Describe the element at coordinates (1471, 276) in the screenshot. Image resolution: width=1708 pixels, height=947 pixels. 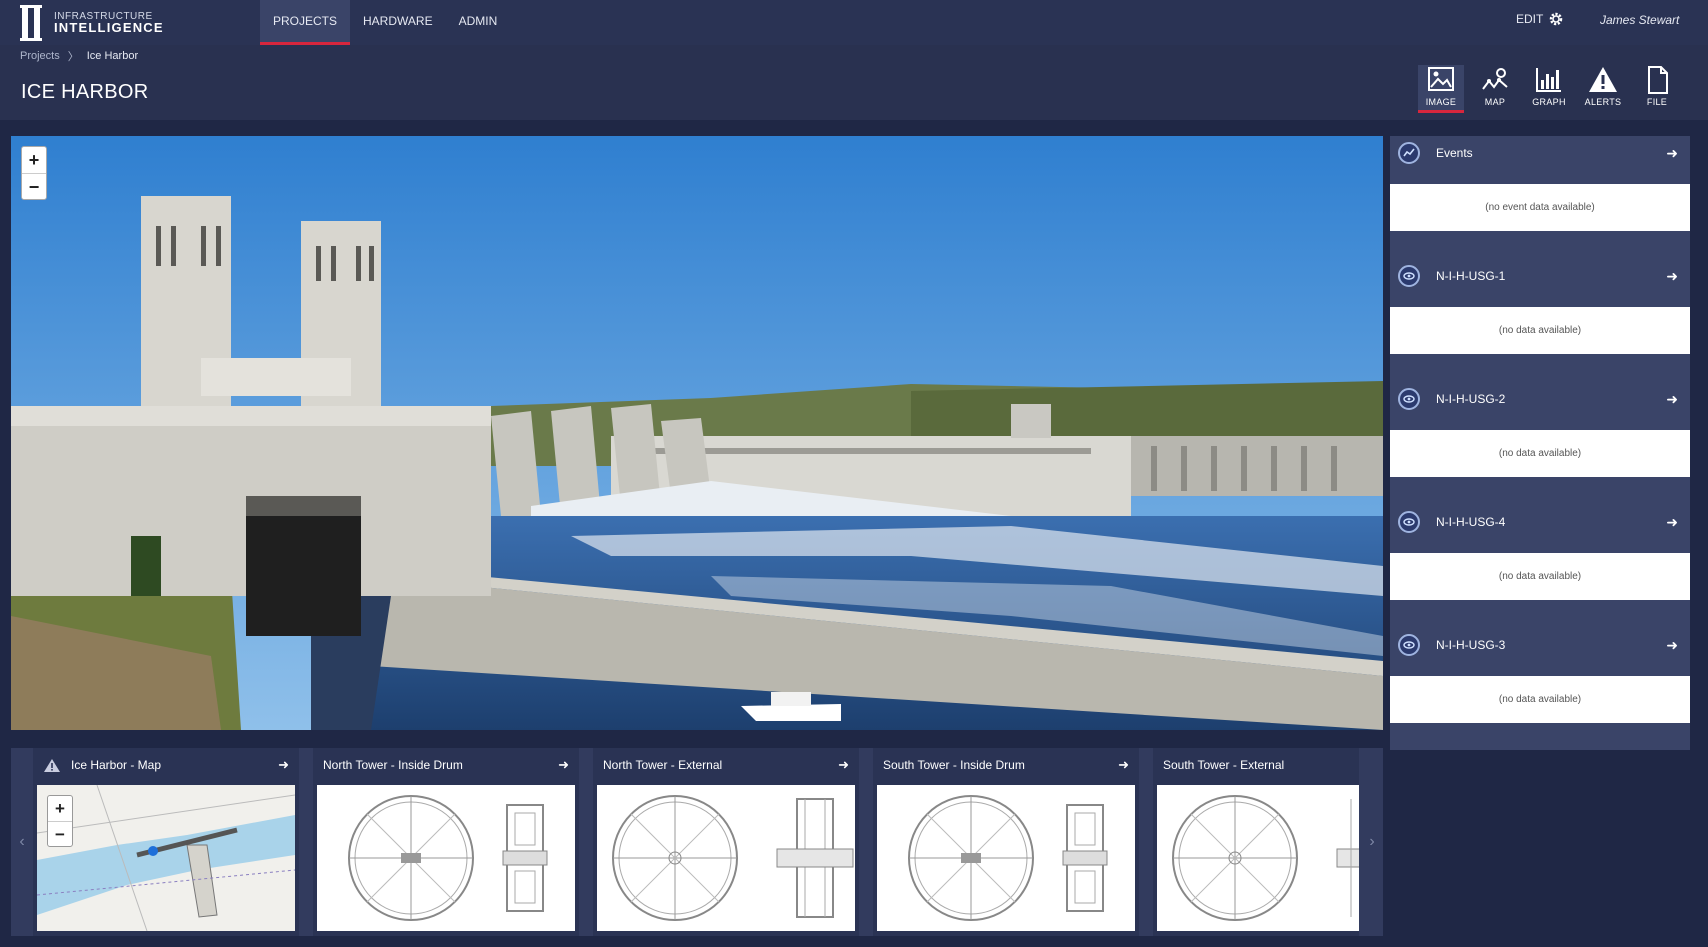
I see `panel-title-usg-1: N-I-H-USG-1` at that location.